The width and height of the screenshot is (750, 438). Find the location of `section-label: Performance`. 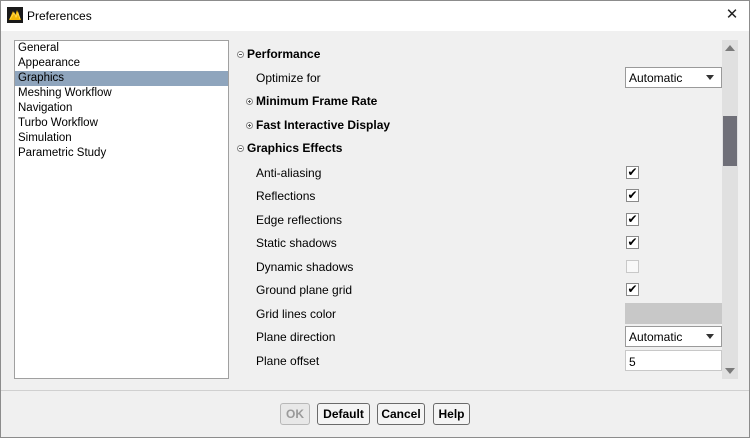

section-label: Performance is located at coordinates (284, 54).